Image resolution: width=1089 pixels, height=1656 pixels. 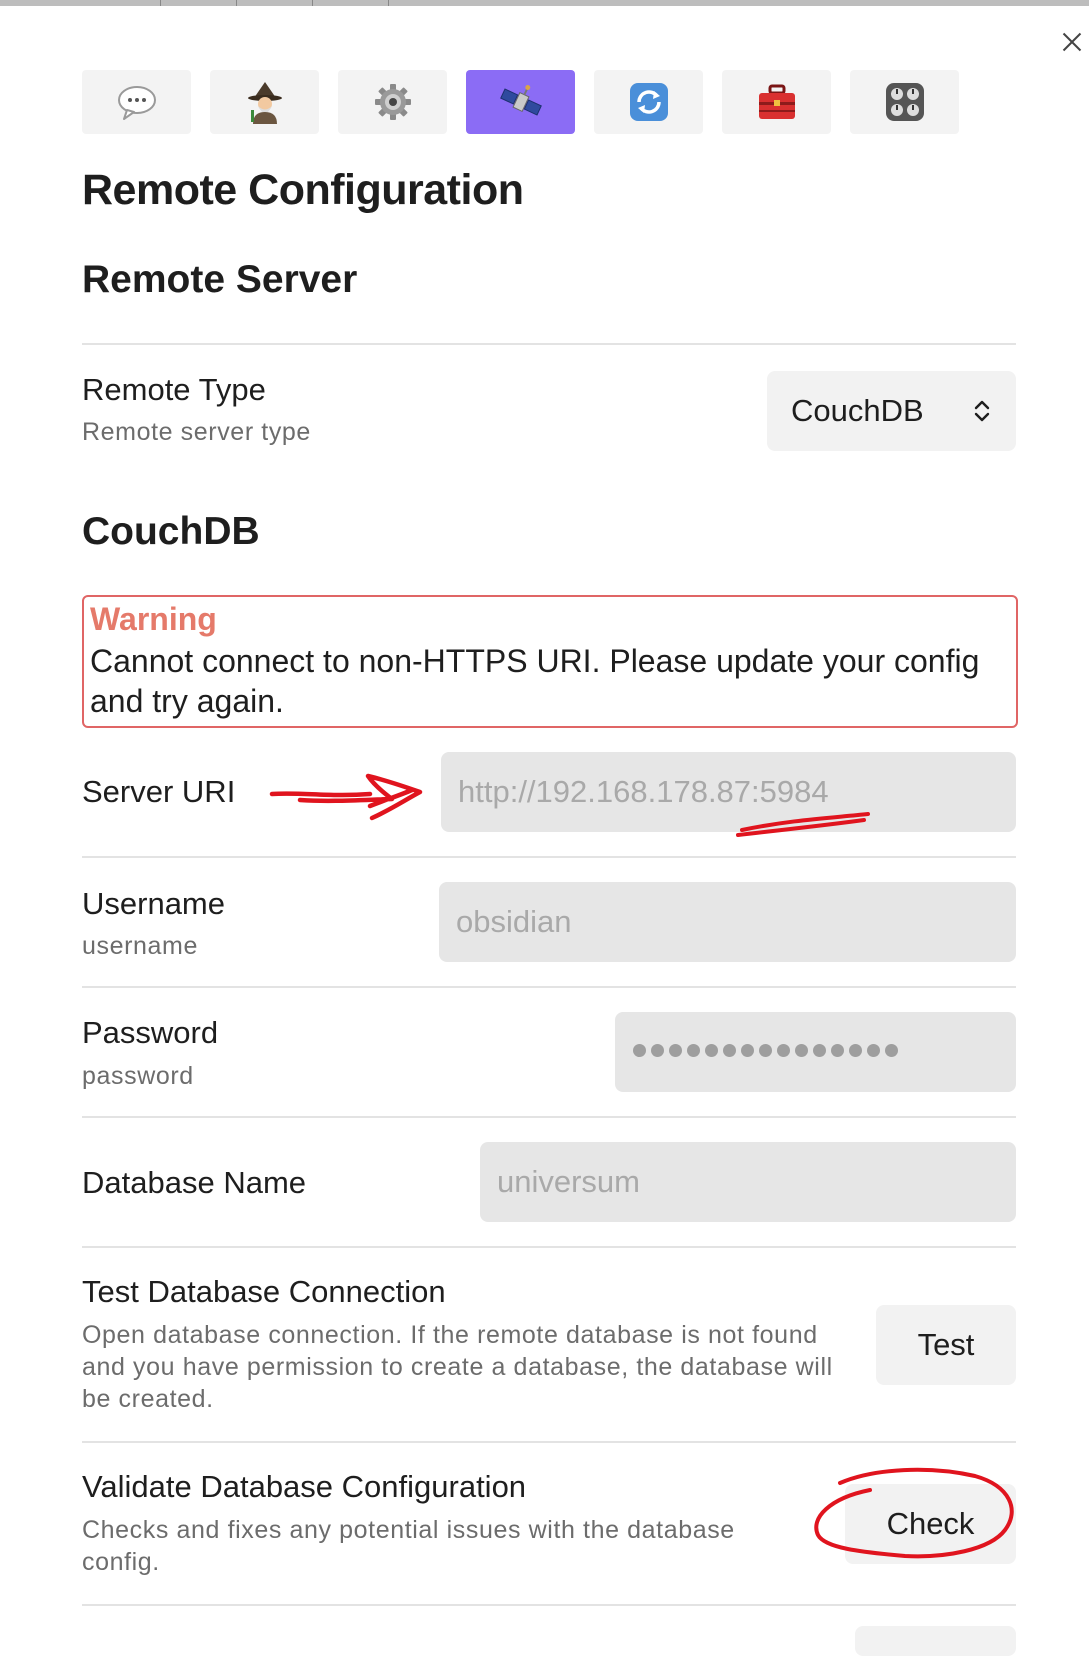 What do you see at coordinates (140, 946) in the screenshot?
I see `username-description: username` at bounding box center [140, 946].